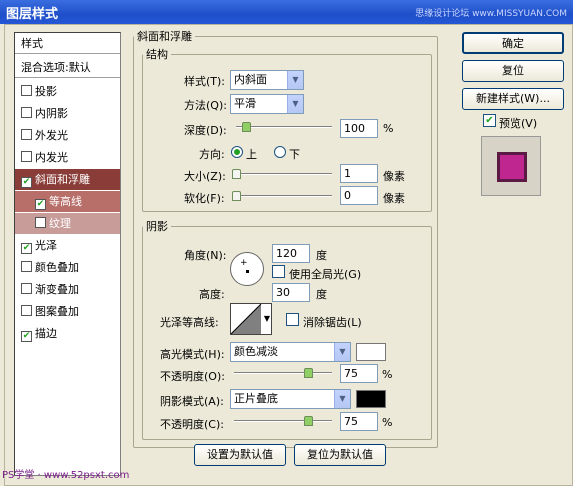 The width and height of the screenshot is (573, 486). What do you see at coordinates (205, 81) in the screenshot?
I see `style-label: 样式(T):` at bounding box center [205, 81].